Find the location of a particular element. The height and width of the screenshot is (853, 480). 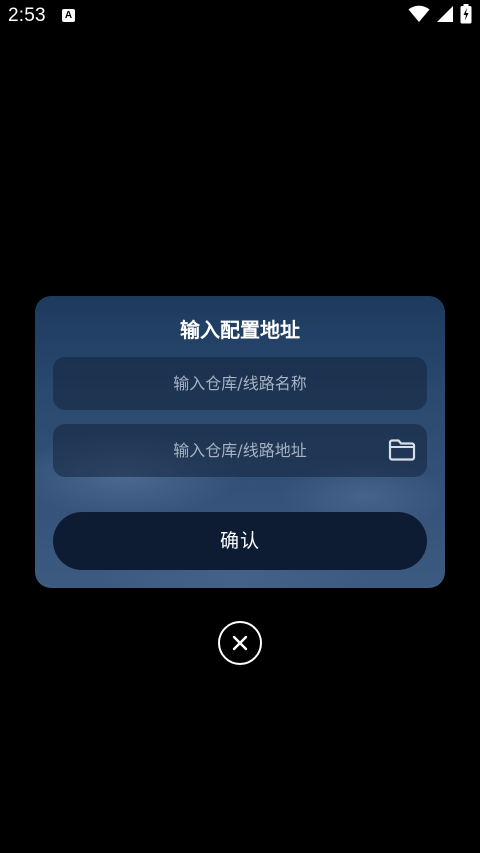

cellular-signal-icon is located at coordinates (445, 16).